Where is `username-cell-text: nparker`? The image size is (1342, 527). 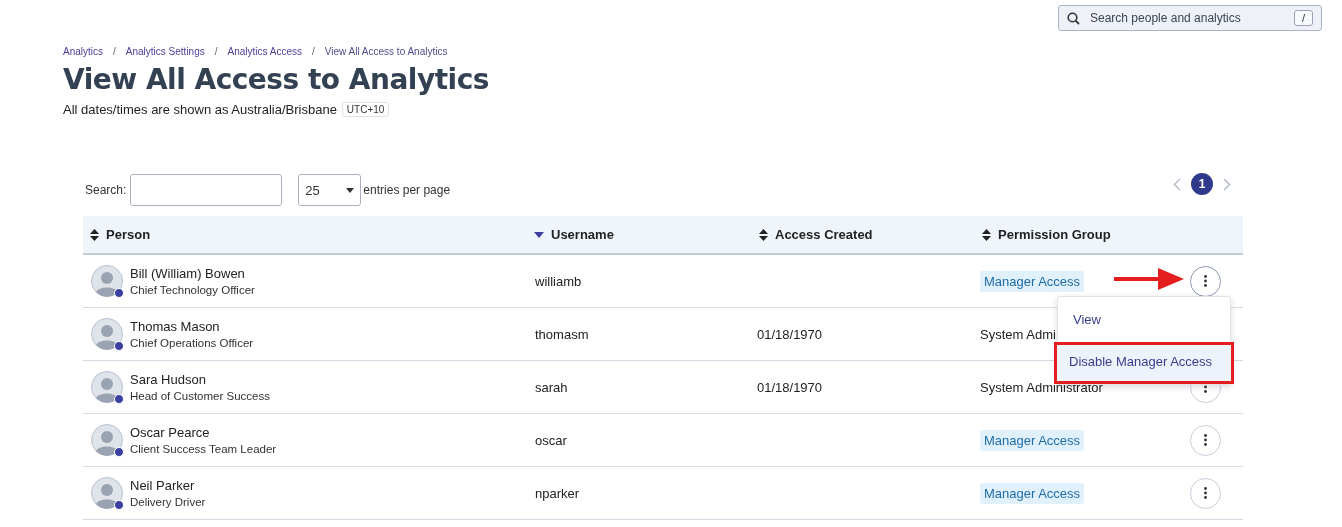
username-cell-text: nparker is located at coordinates (557, 493).